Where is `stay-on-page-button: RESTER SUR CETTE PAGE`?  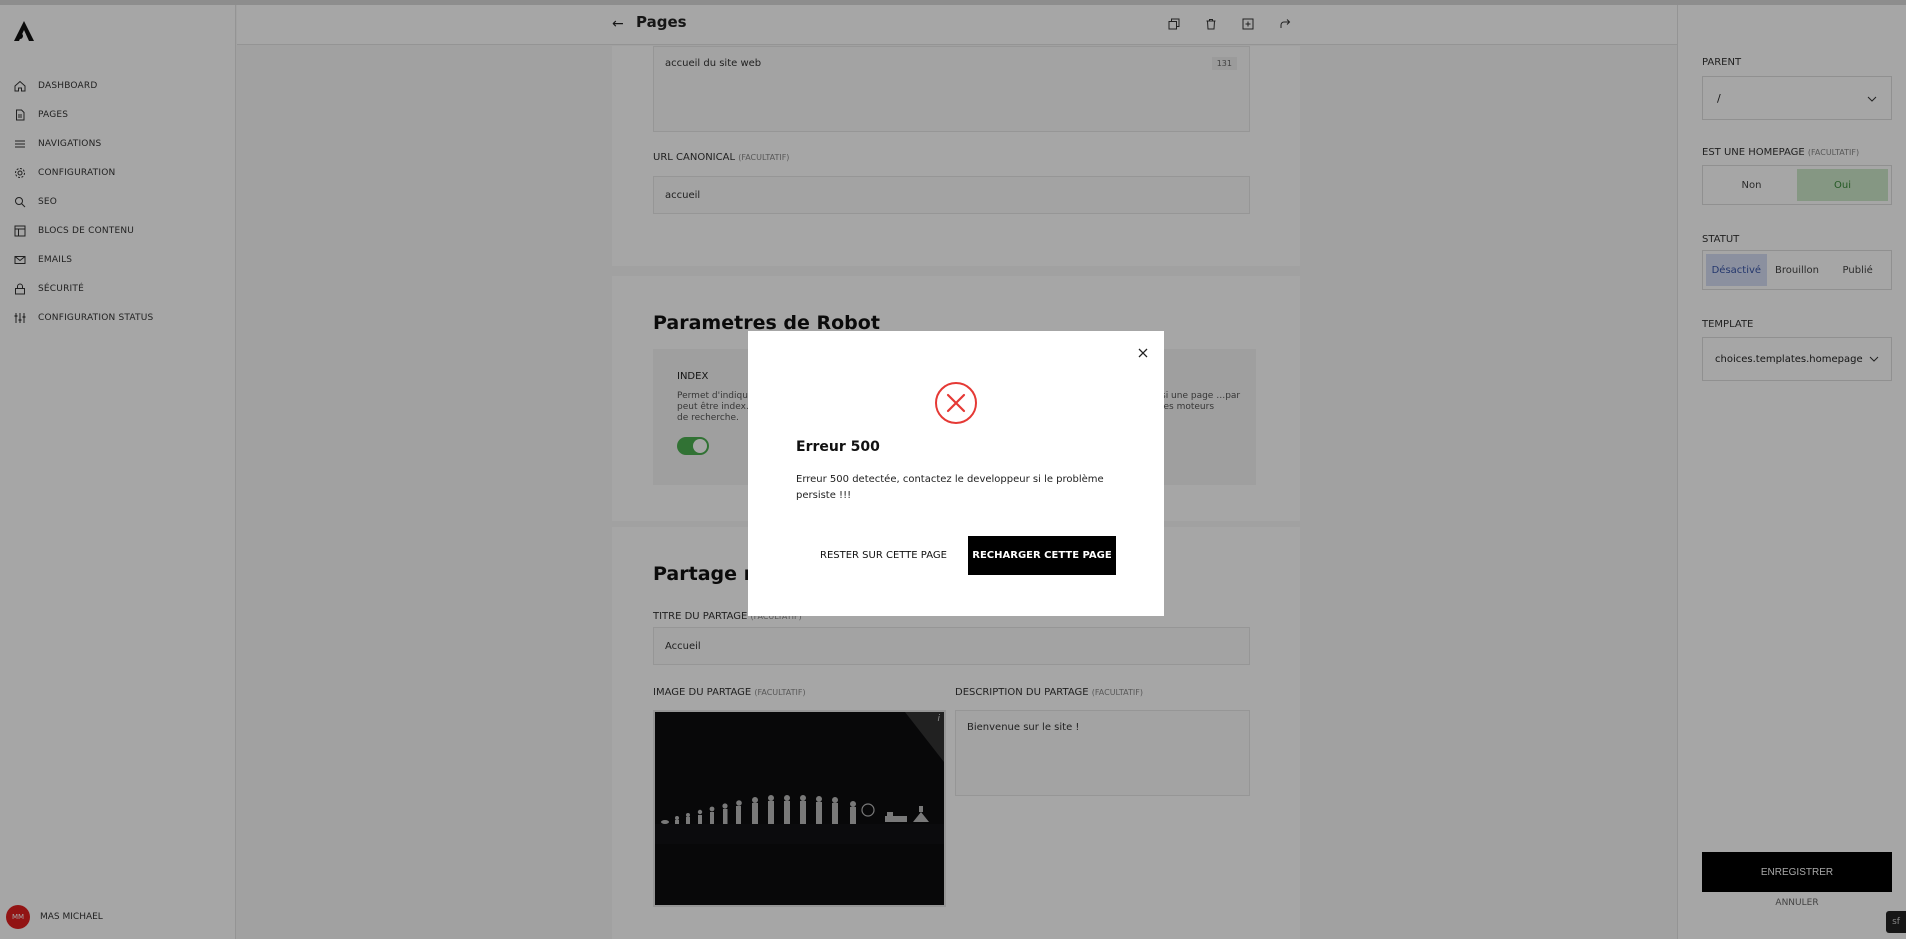 stay-on-page-button: RESTER SUR CETTE PAGE is located at coordinates (883, 555).